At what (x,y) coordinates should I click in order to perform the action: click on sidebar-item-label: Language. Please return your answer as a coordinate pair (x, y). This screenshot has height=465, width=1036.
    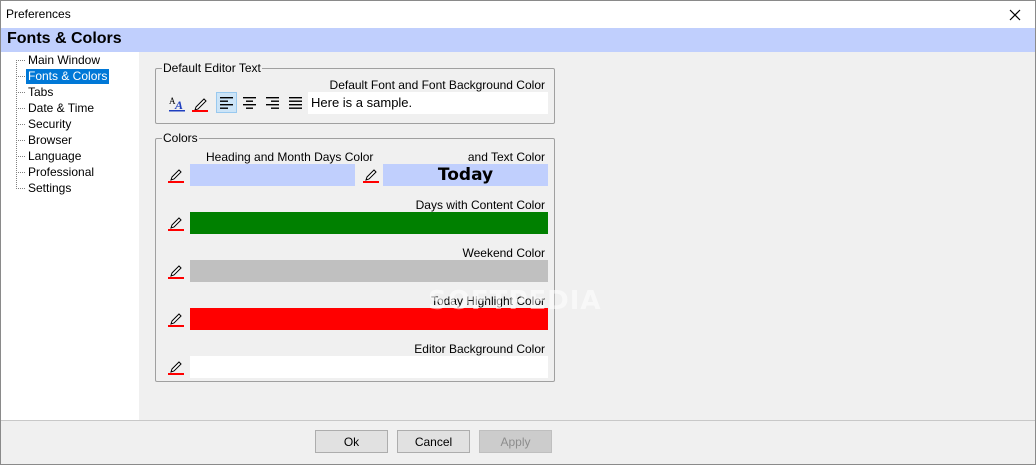
    Looking at the image, I should click on (55, 156).